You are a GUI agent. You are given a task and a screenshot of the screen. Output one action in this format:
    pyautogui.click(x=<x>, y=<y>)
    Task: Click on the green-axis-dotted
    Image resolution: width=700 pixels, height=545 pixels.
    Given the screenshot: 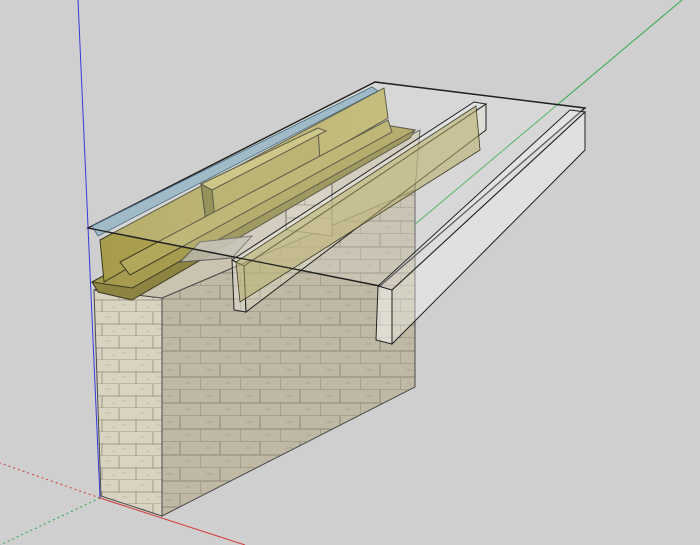 What is the action you would take?
    pyautogui.click(x=50, y=521)
    